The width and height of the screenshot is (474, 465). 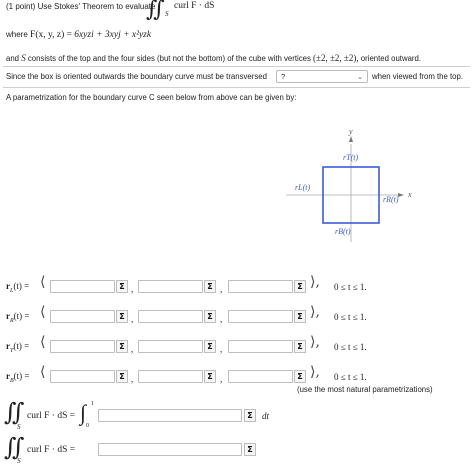 I want to click on natural-param-note: (use the most natural parametrizations), so click(x=365, y=389).